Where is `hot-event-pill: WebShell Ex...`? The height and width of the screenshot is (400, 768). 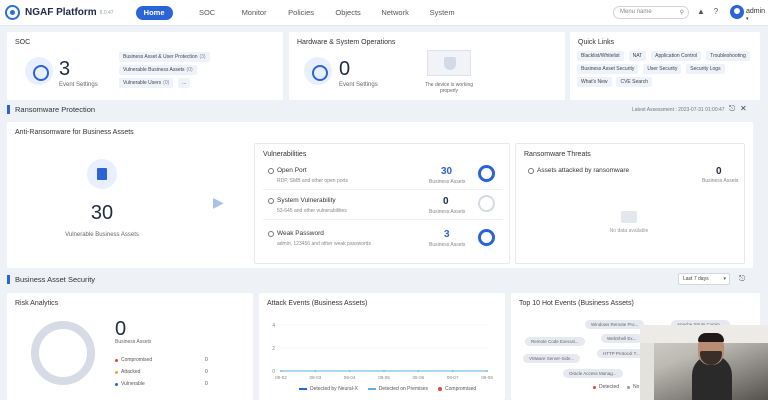
hot-event-pill: WebShell Ex... is located at coordinates (622, 338).